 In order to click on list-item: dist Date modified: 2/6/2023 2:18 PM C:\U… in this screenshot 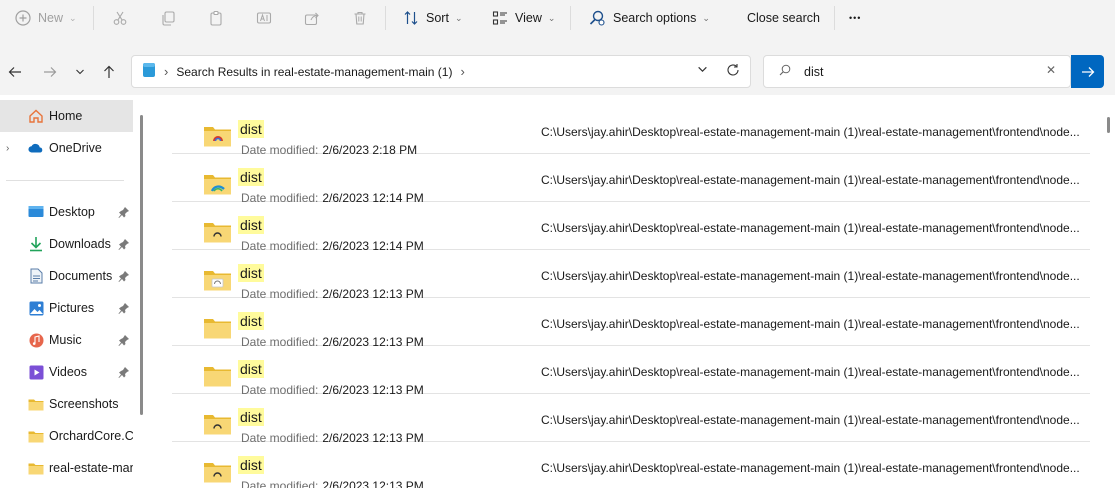, I will do `click(631, 131)`.